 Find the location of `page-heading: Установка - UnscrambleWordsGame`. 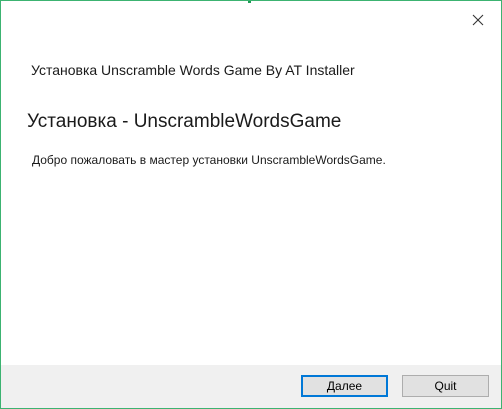

page-heading: Установка - UnscrambleWordsGame is located at coordinates (184, 121).